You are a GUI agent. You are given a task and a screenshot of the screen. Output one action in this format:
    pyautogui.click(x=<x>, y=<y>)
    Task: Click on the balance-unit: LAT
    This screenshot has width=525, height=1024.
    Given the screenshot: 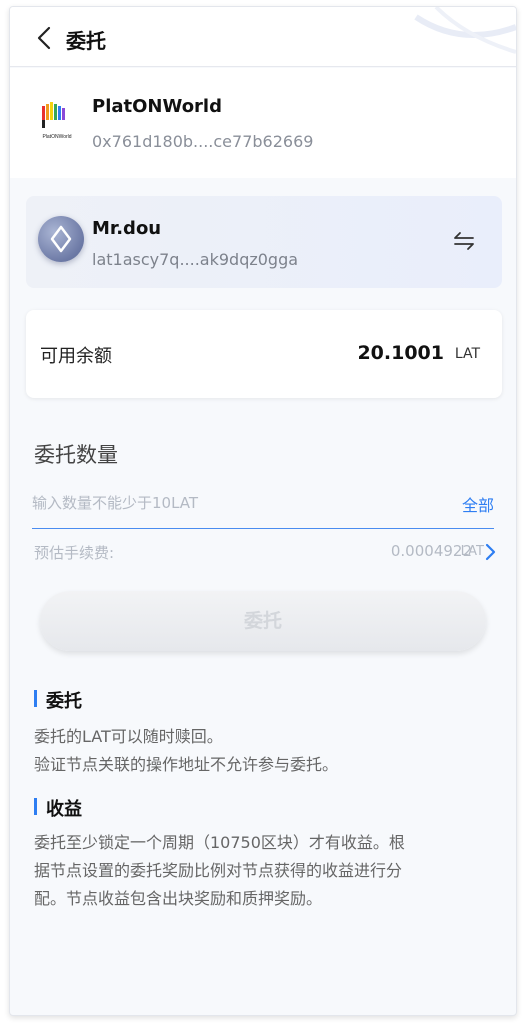 What is the action you would take?
    pyautogui.click(x=467, y=354)
    